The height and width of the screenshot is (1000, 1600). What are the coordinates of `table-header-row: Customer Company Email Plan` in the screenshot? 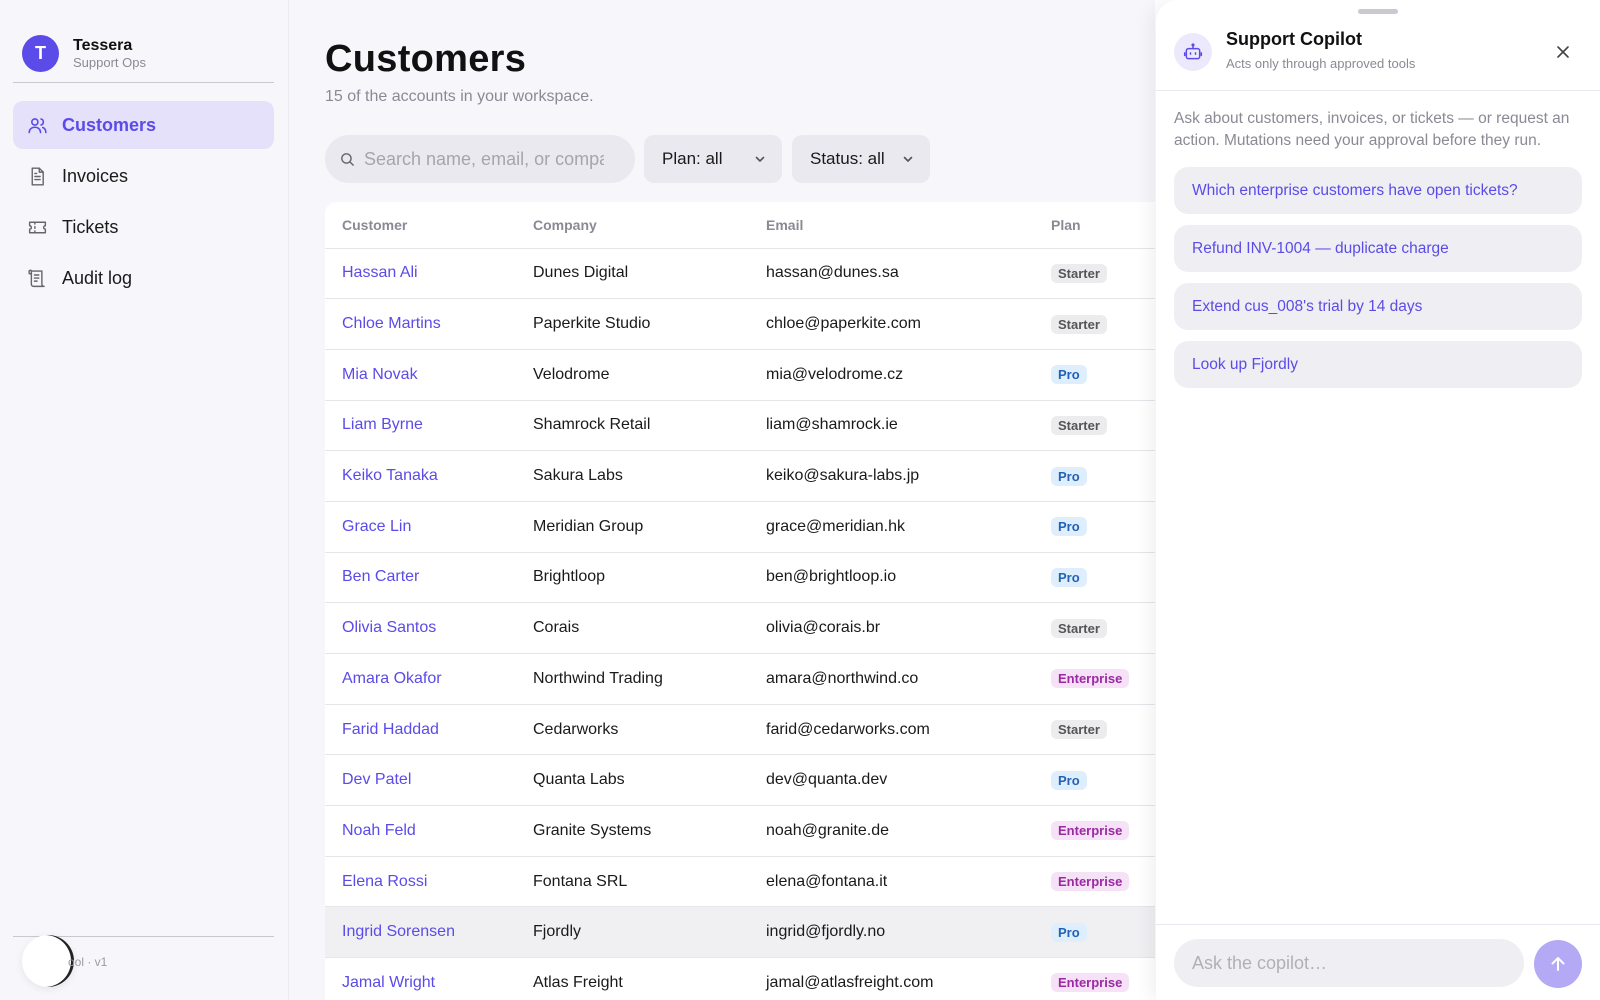 It's located at (740, 225).